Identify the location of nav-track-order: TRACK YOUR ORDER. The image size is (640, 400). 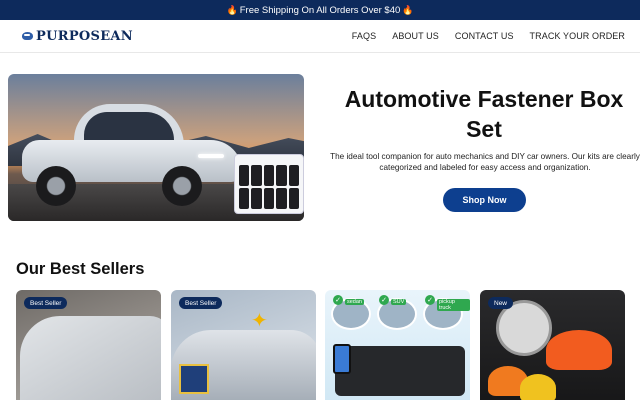
(577, 36).